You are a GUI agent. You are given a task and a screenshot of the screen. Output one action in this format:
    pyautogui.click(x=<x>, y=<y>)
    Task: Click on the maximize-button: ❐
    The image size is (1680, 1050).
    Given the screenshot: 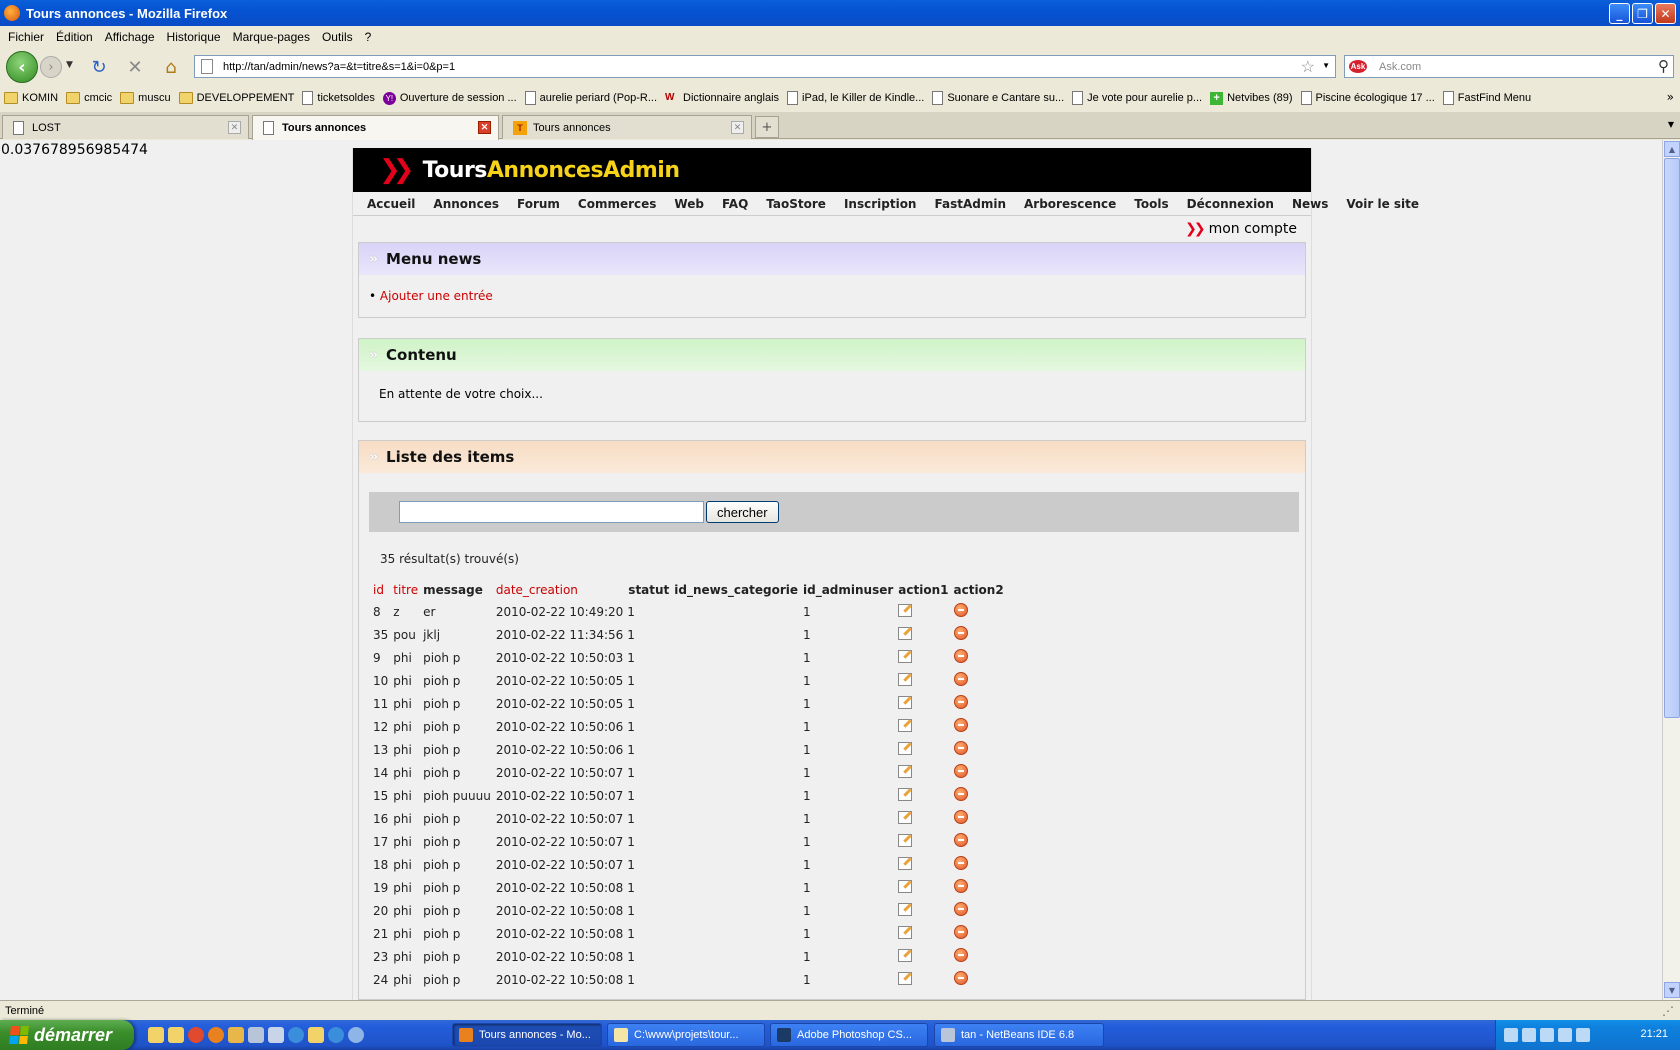 What is the action you would take?
    pyautogui.click(x=1642, y=13)
    